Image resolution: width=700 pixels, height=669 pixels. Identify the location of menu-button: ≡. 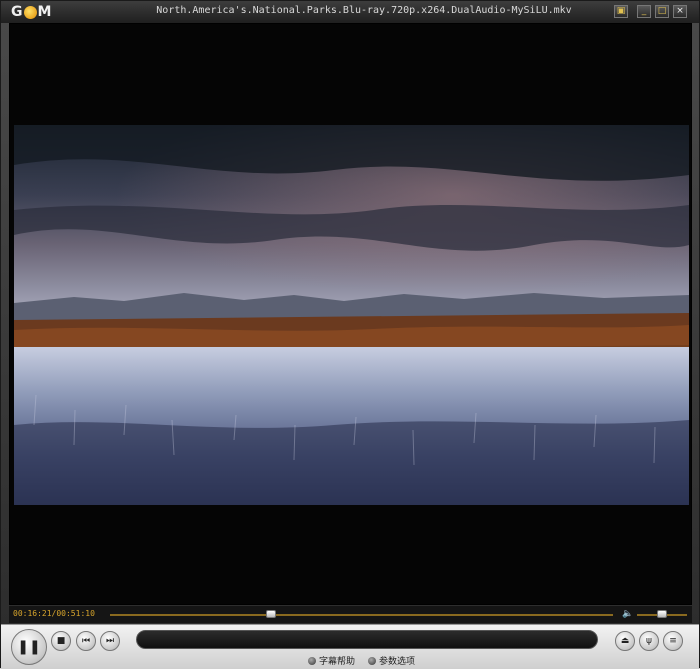
(673, 641).